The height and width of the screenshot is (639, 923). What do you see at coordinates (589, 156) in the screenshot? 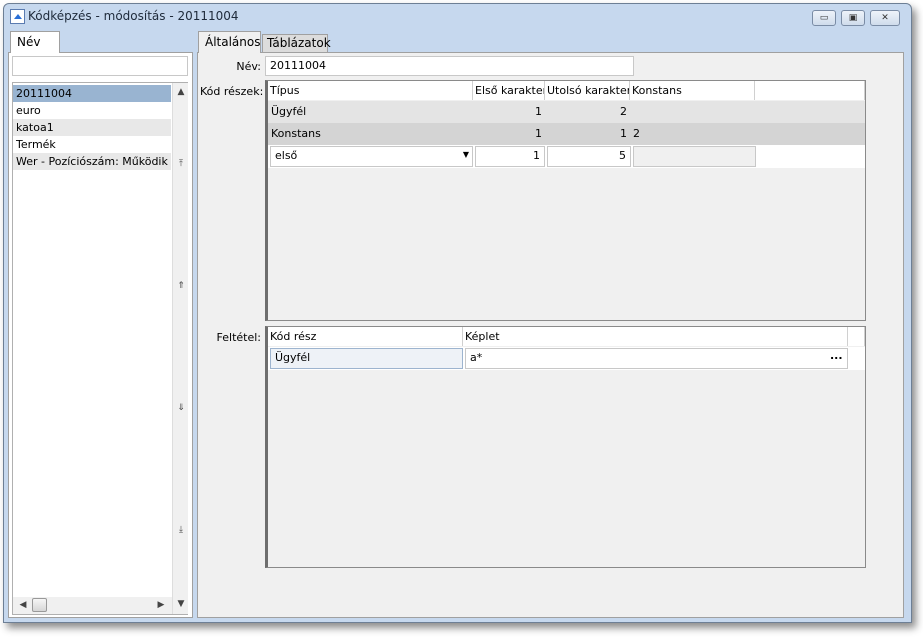
I see `utolso-input: 5` at bounding box center [589, 156].